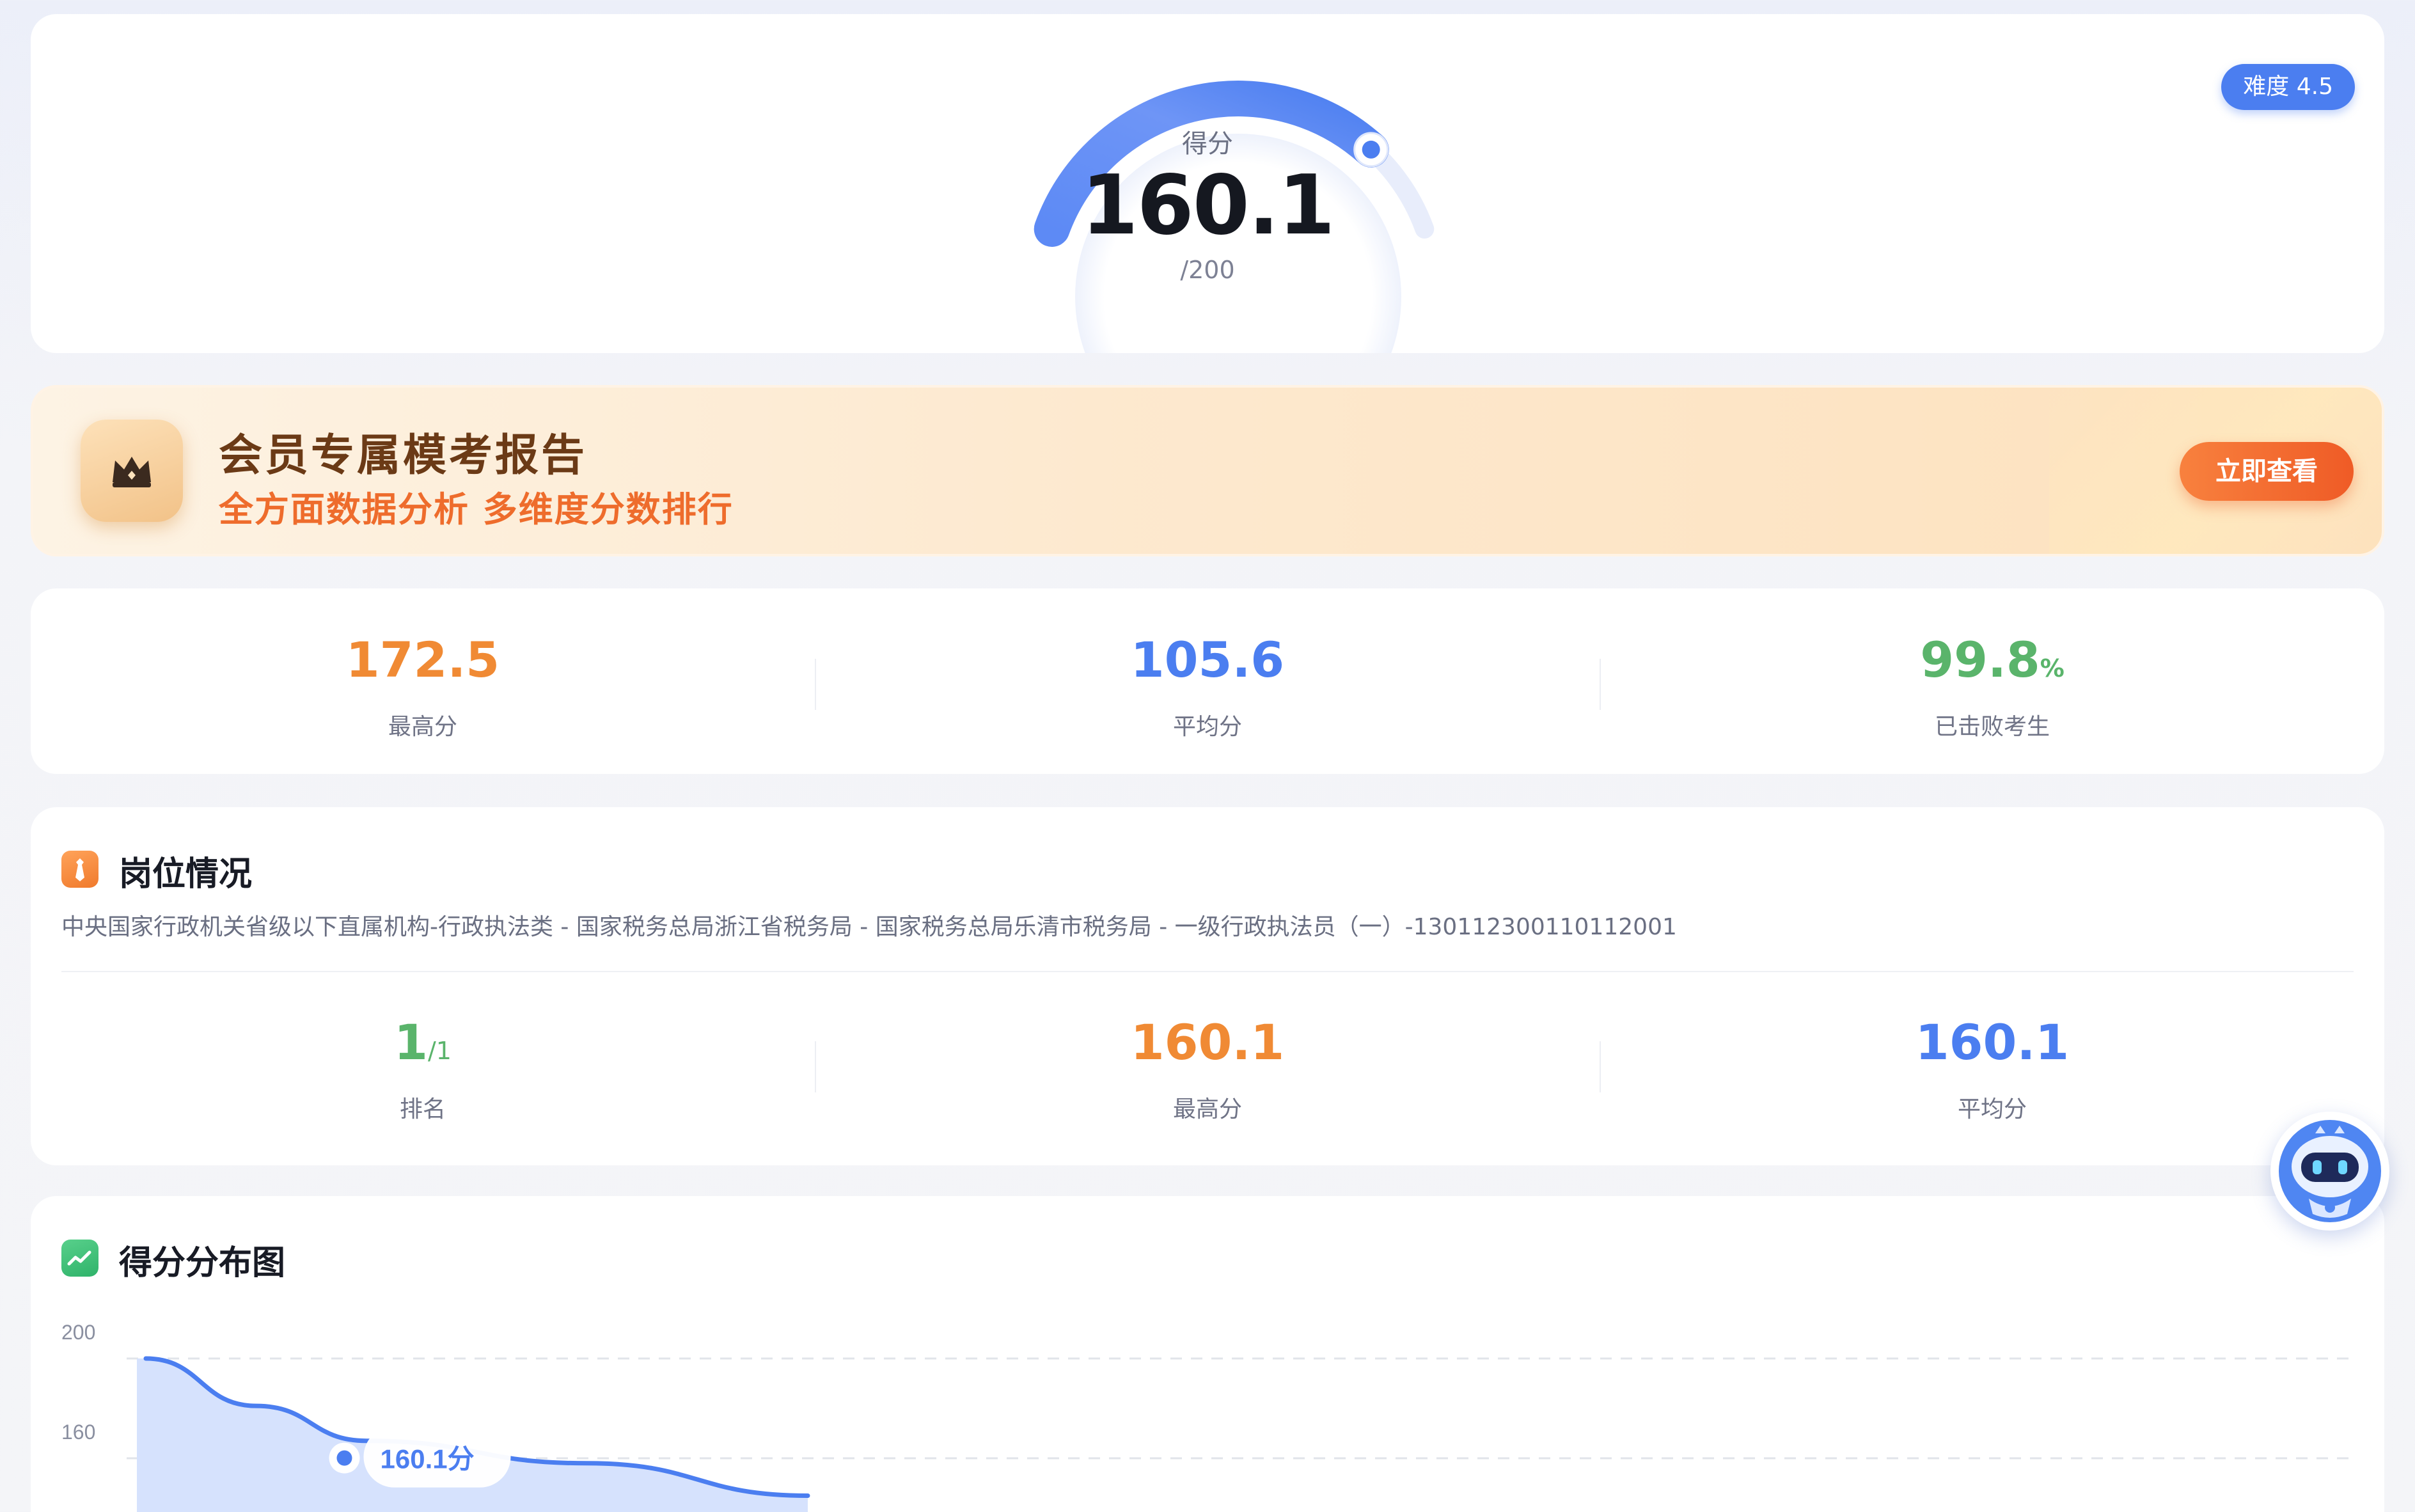  What do you see at coordinates (476, 510) in the screenshot?
I see `banner-subtitle: 全方面数据分析 多维度分数排行` at bounding box center [476, 510].